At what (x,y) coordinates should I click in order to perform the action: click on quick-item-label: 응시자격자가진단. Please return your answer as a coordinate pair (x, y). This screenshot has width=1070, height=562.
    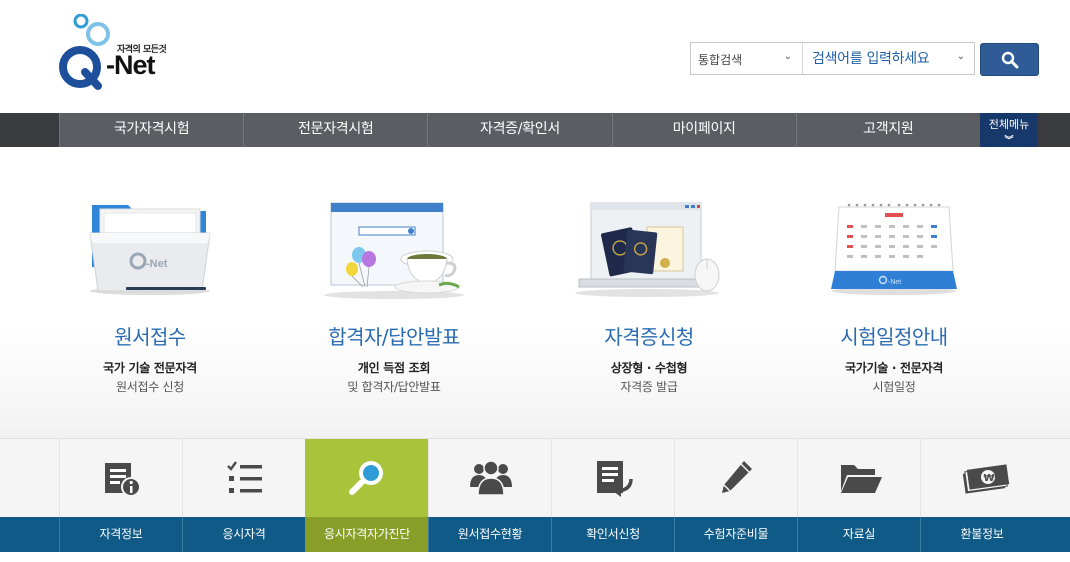
    Looking at the image, I should click on (366, 534).